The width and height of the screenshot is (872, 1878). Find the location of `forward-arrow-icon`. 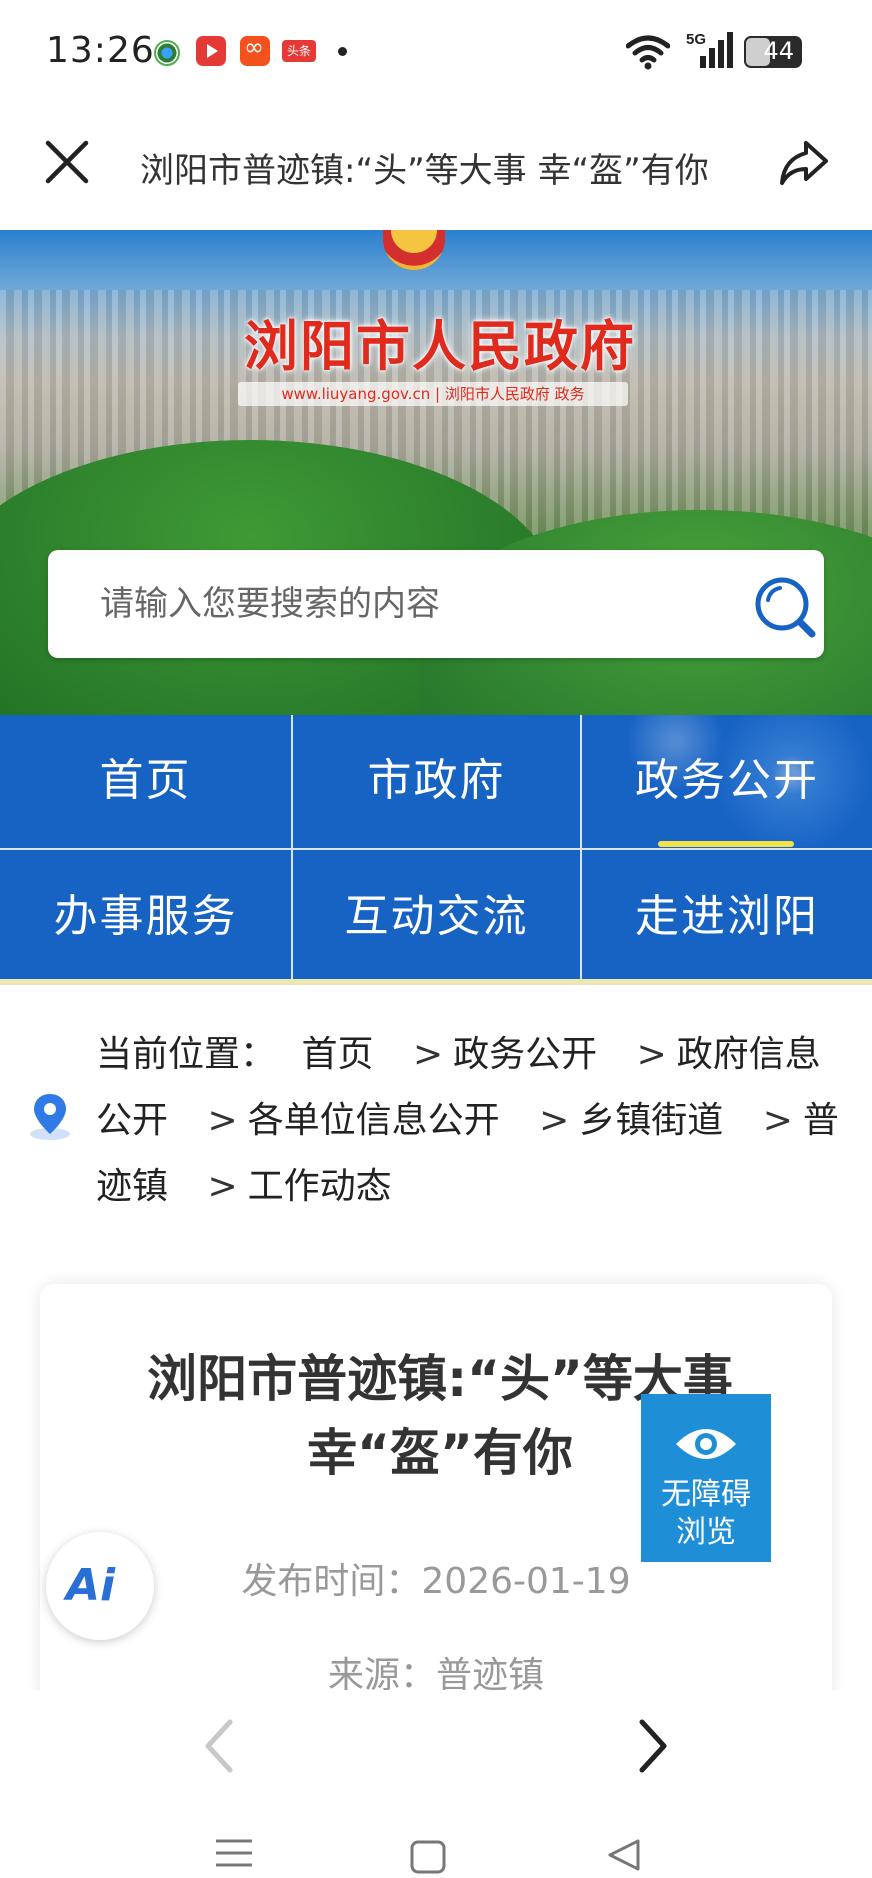

forward-arrow-icon is located at coordinates (652, 1746).